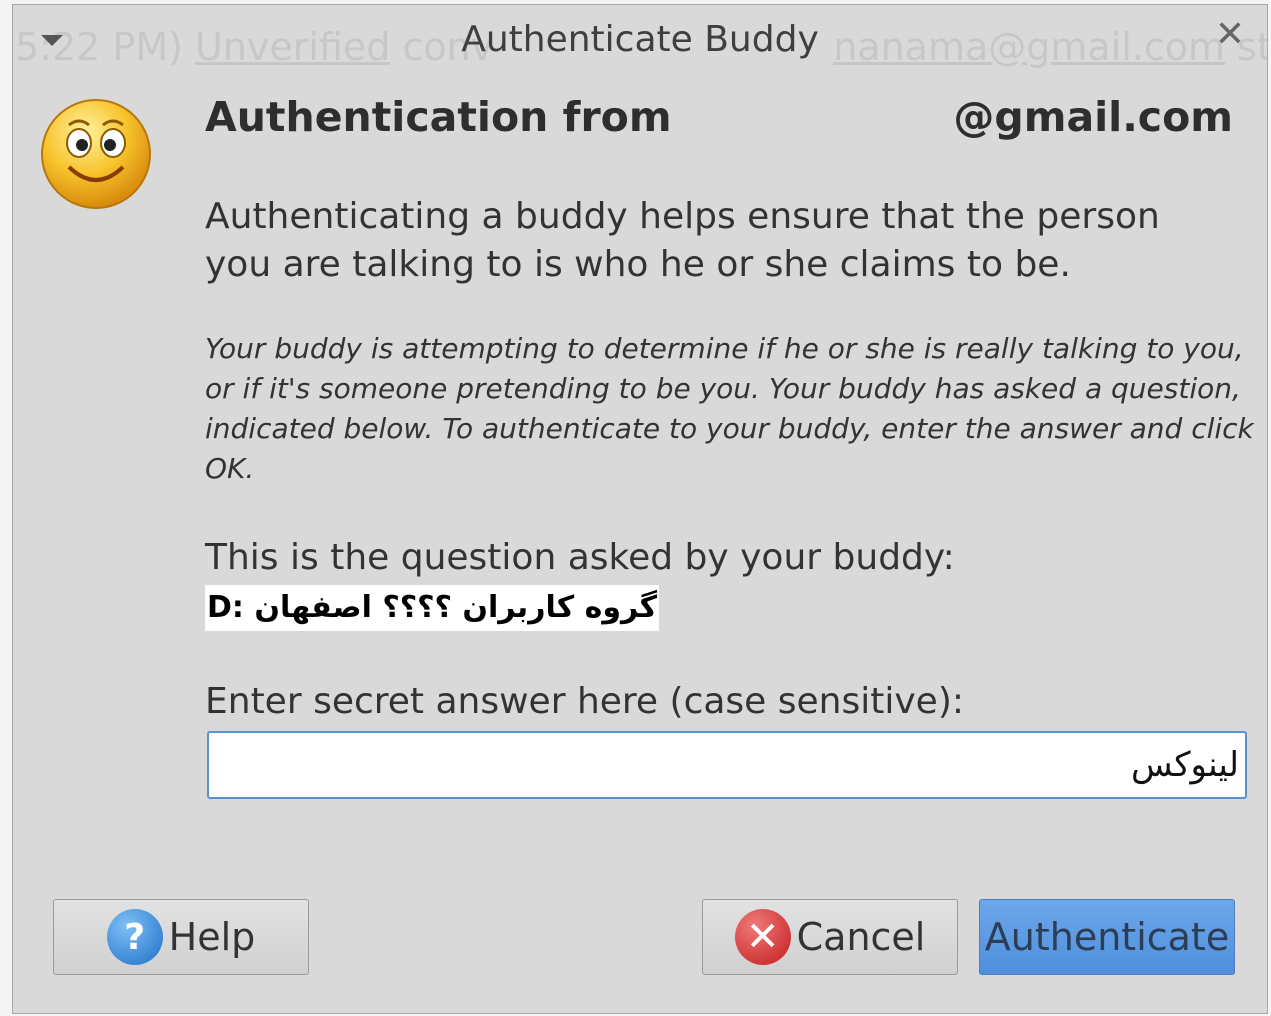 Image resolution: width=1271 pixels, height=1016 pixels. What do you see at coordinates (861, 937) in the screenshot?
I see `cancel-label: Cancel` at bounding box center [861, 937].